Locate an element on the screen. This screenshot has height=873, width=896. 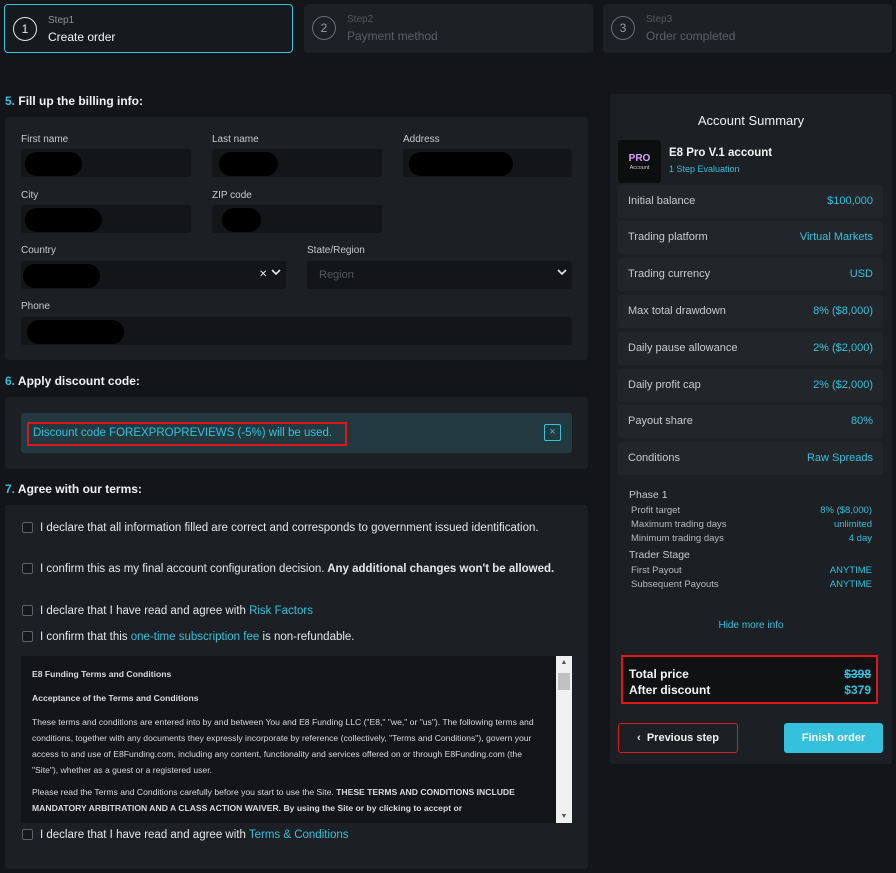
step-1: 1 Step1 Create order is located at coordinates (148, 28).